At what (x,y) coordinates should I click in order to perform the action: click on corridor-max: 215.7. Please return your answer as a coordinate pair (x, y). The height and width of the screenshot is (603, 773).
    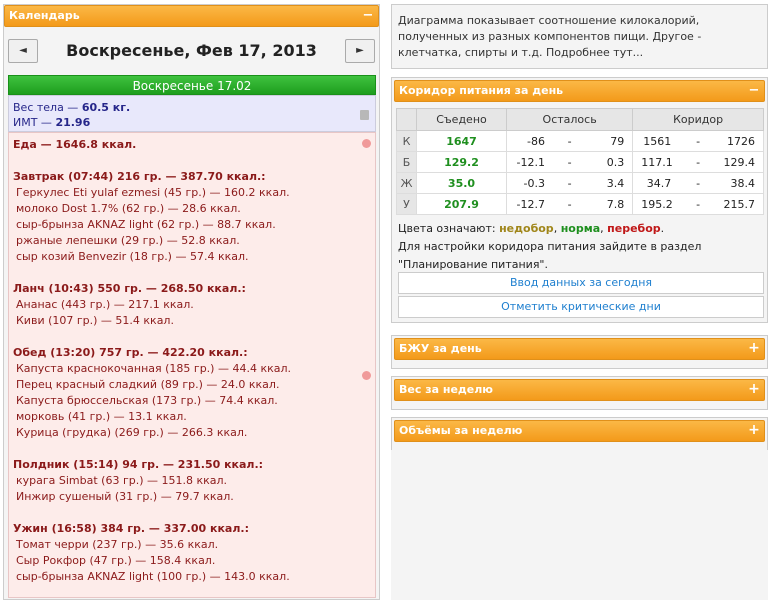
    Looking at the image, I should click on (739, 204).